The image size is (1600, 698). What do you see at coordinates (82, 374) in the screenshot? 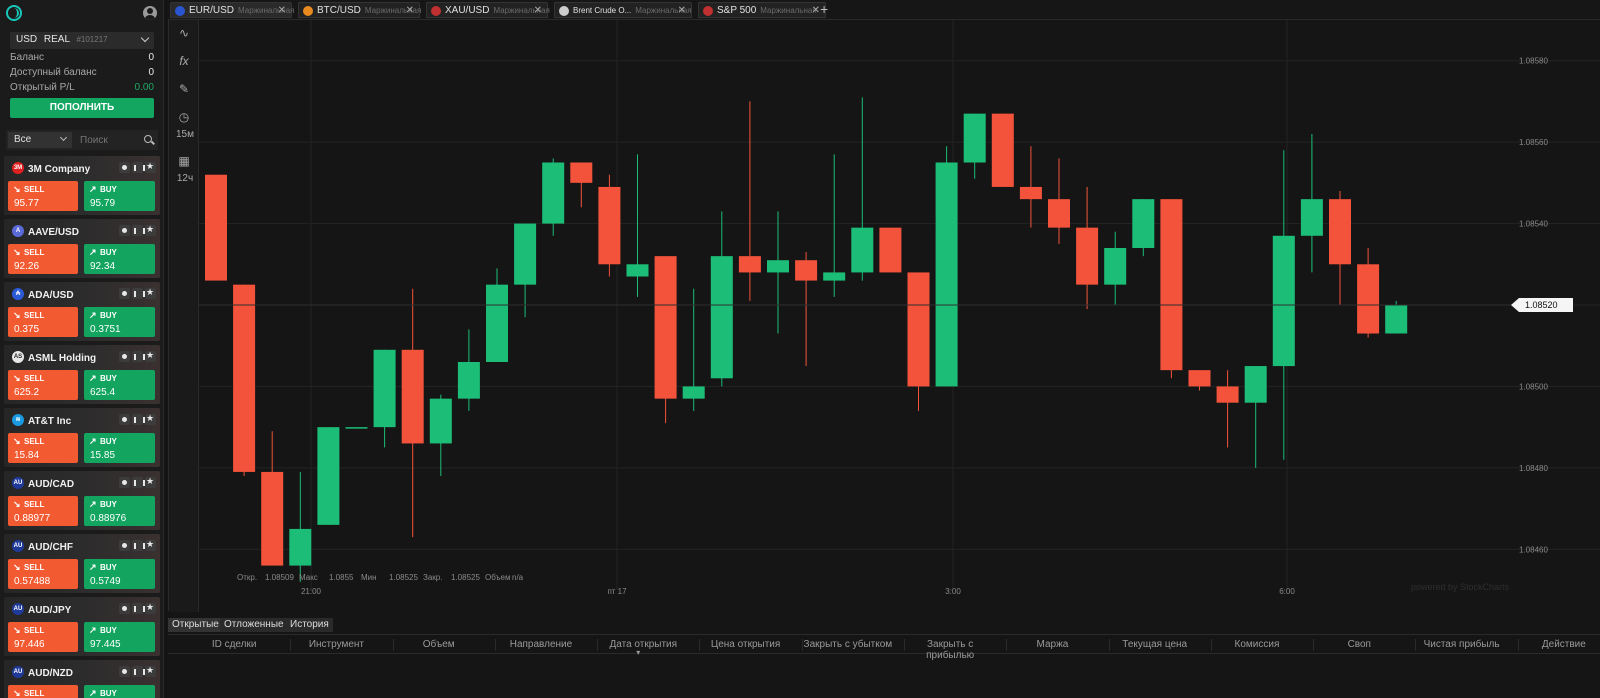
I see `instrument-card: AS ASML Holding ↘SELL 625.2 ↗BUY 625.4` at bounding box center [82, 374].